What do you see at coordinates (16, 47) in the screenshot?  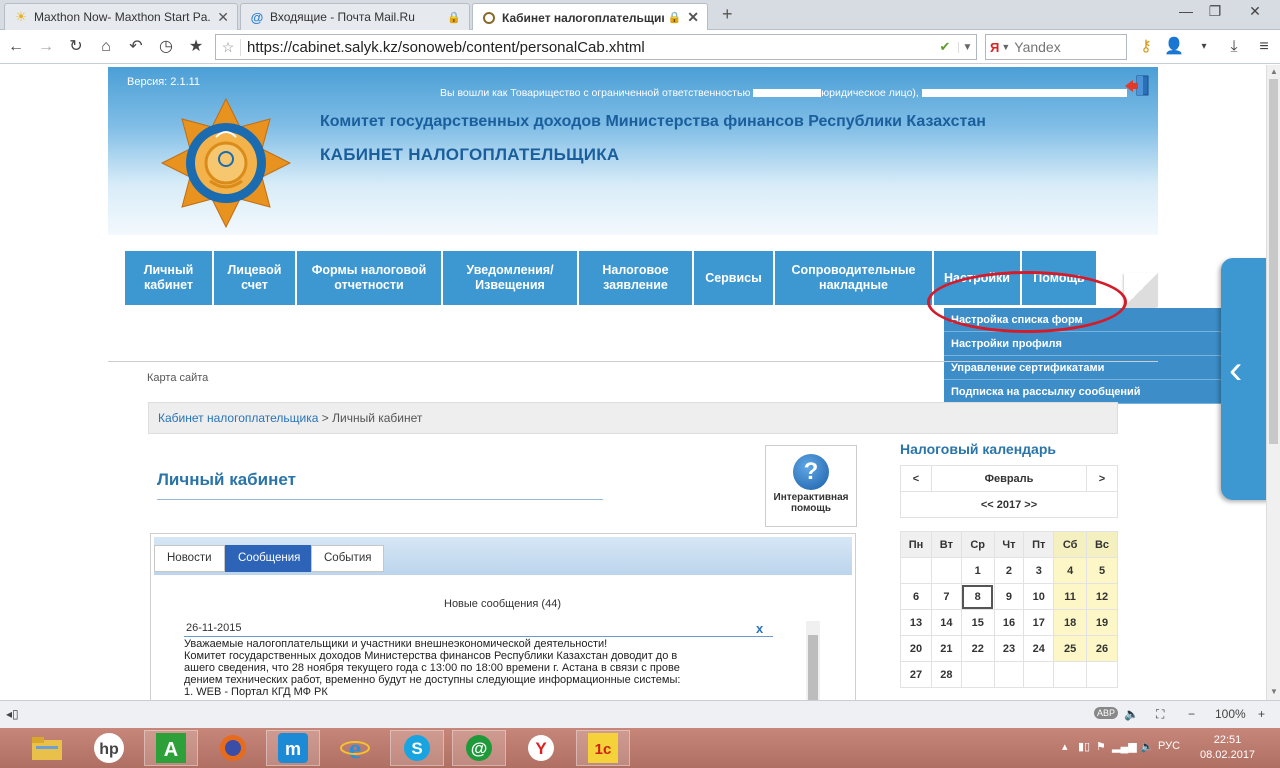 I see `back-icon: ←` at bounding box center [16, 47].